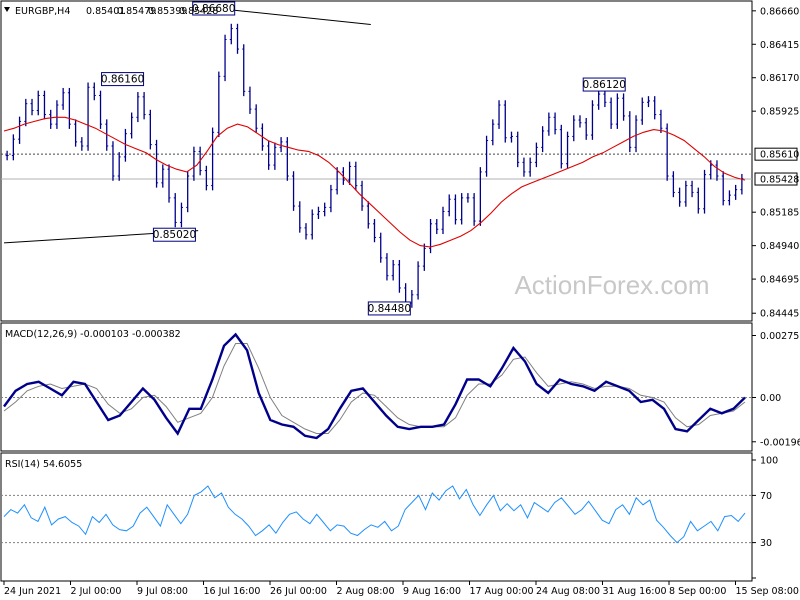 The width and height of the screenshot is (800, 600). What do you see at coordinates (93, 334) in the screenshot?
I see `macd-title: MACD(12,26,9) -0.000103 -0.000382` at bounding box center [93, 334].